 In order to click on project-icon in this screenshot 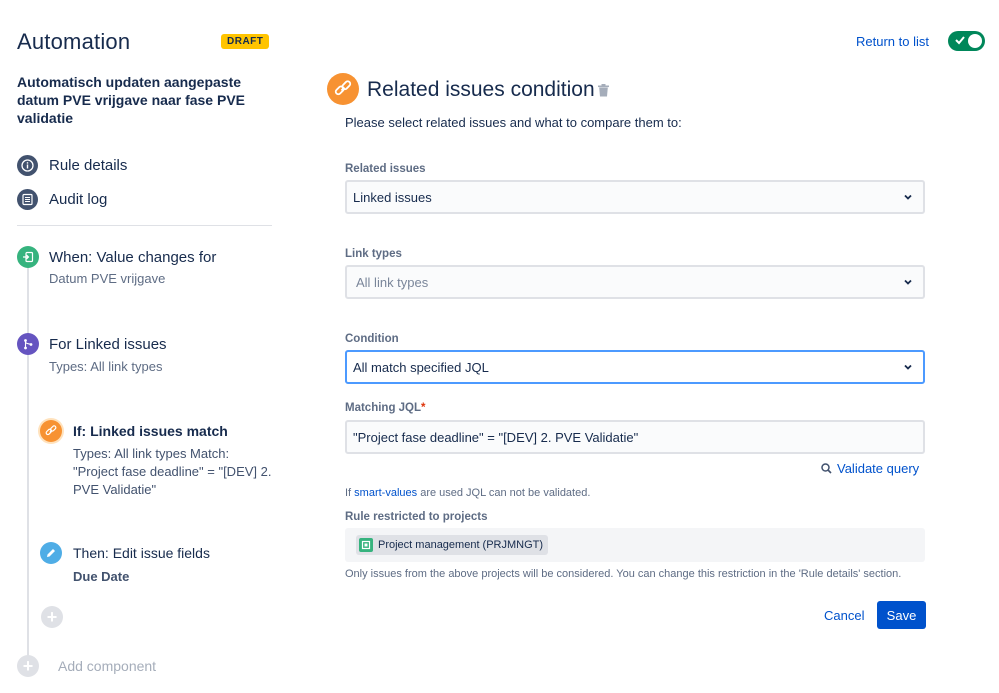, I will do `click(366, 545)`.